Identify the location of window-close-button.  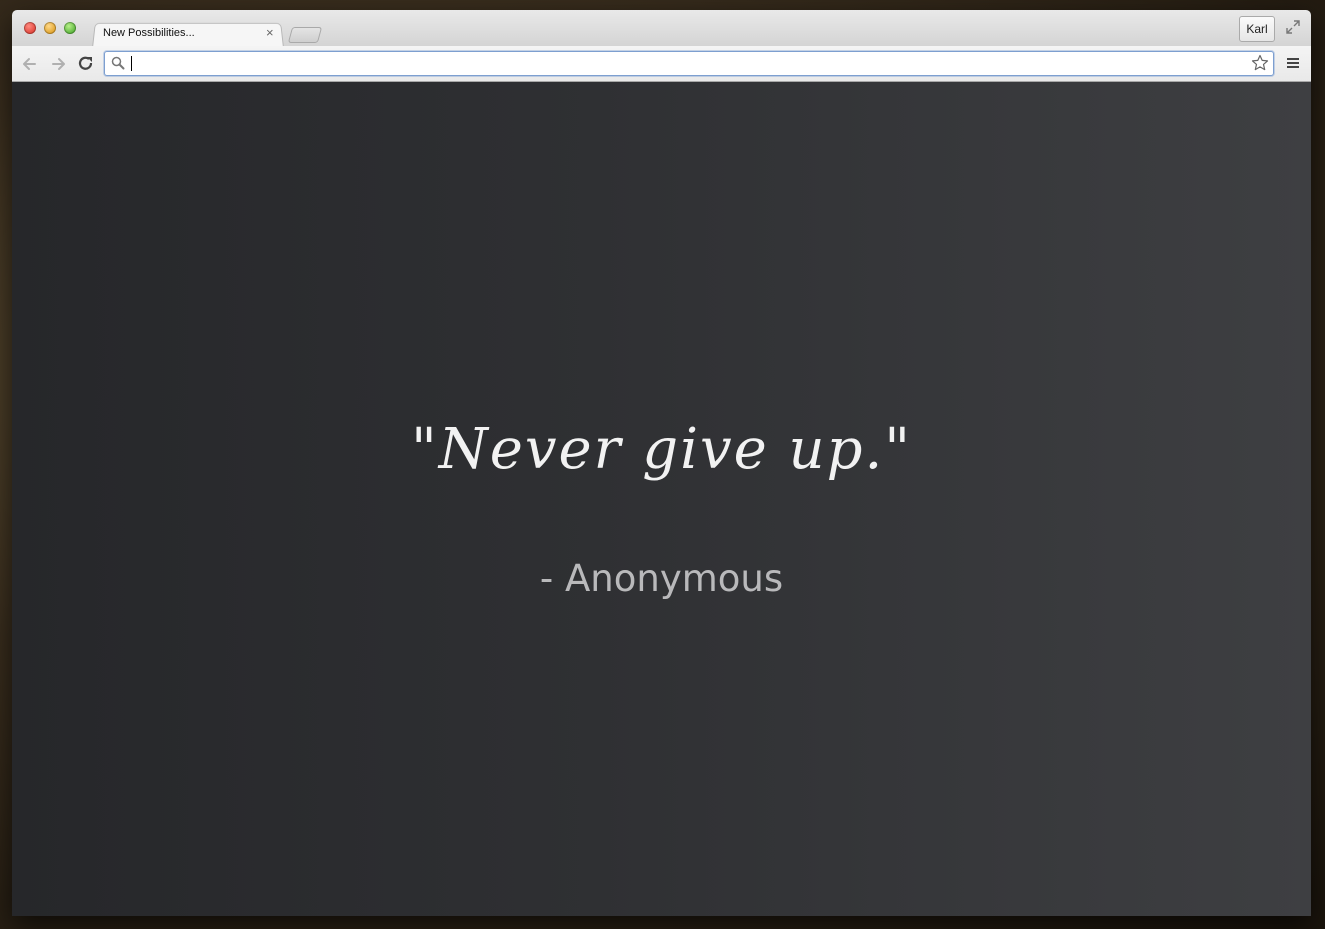
(30, 28).